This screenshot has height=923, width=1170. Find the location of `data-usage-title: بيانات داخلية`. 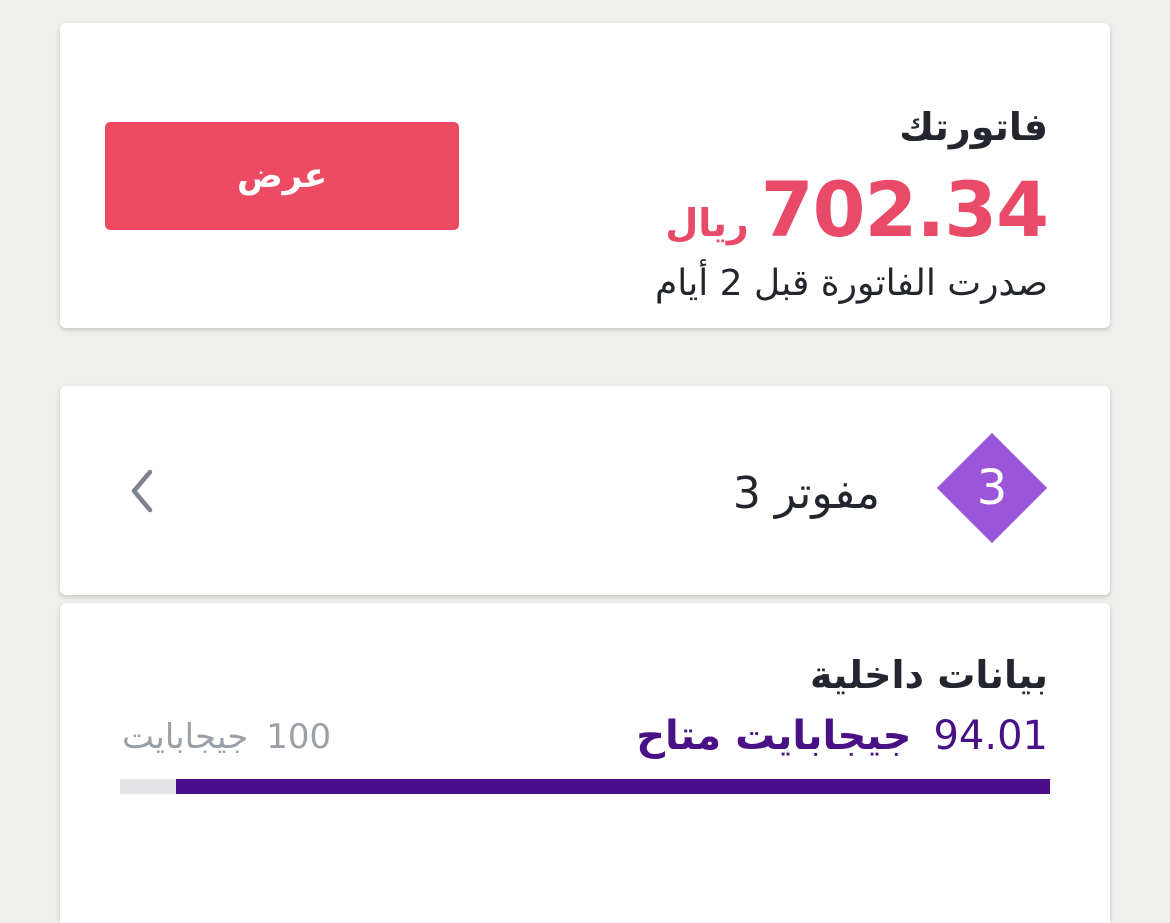

data-usage-title: بيانات داخلية is located at coordinates (929, 675).